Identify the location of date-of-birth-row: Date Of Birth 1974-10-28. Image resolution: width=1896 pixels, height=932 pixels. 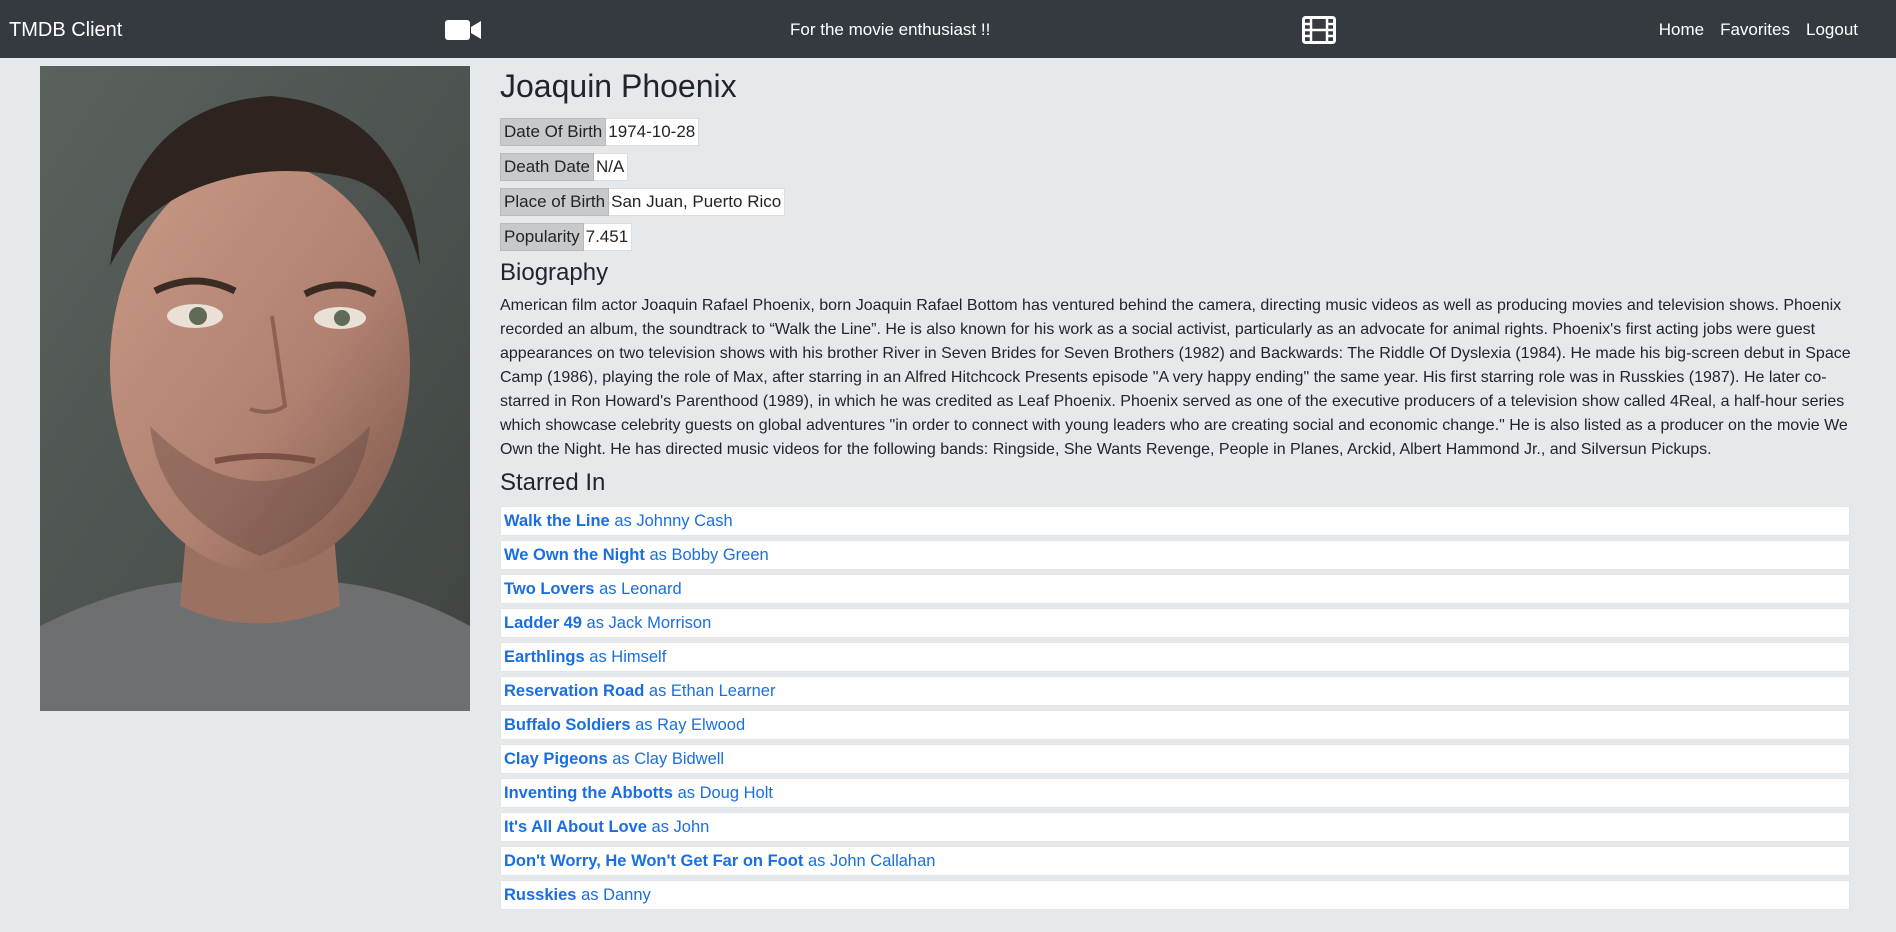
(1175, 132).